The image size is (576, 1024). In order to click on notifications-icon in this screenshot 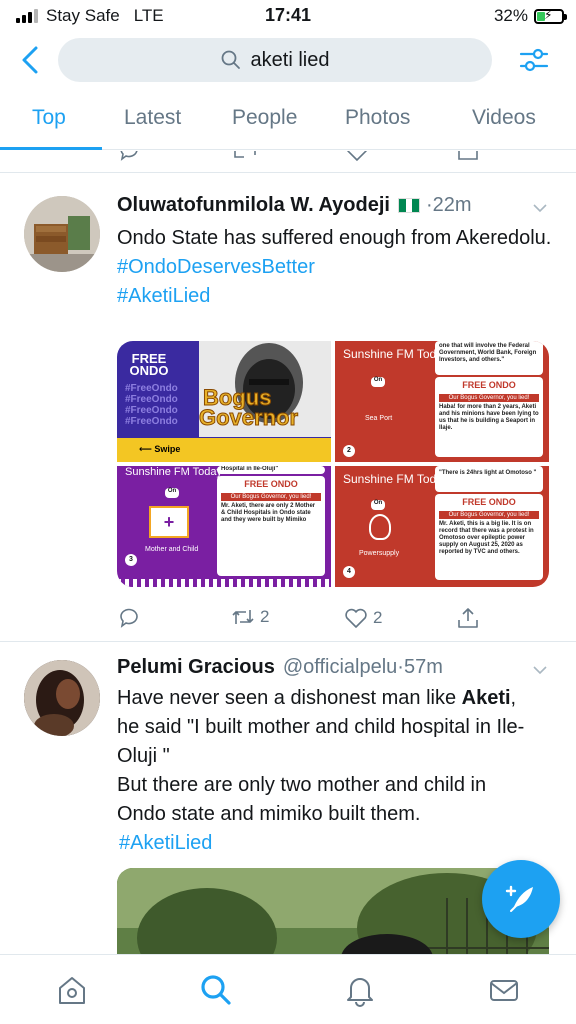, I will do `click(360, 990)`.